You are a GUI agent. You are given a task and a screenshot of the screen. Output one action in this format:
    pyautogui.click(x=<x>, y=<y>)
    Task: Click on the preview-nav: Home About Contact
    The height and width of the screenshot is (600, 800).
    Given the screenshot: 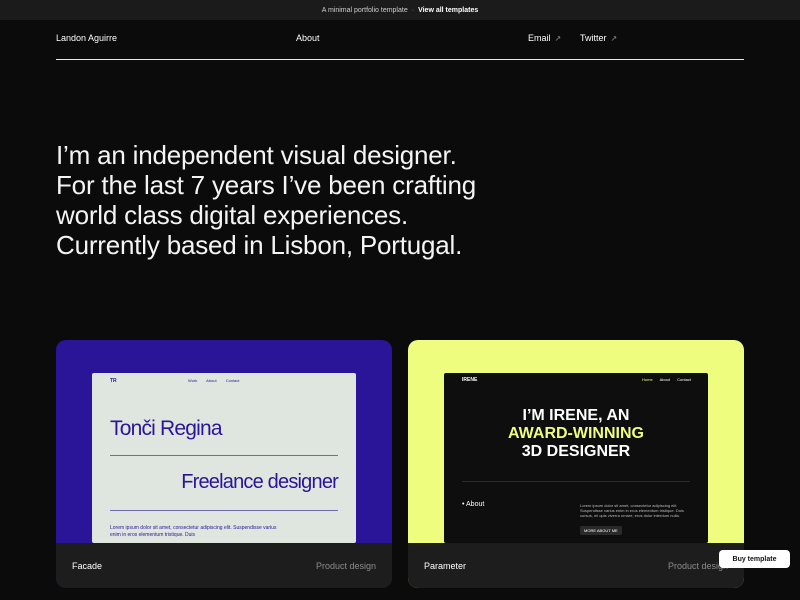 What is the action you would take?
    pyautogui.click(x=669, y=379)
    